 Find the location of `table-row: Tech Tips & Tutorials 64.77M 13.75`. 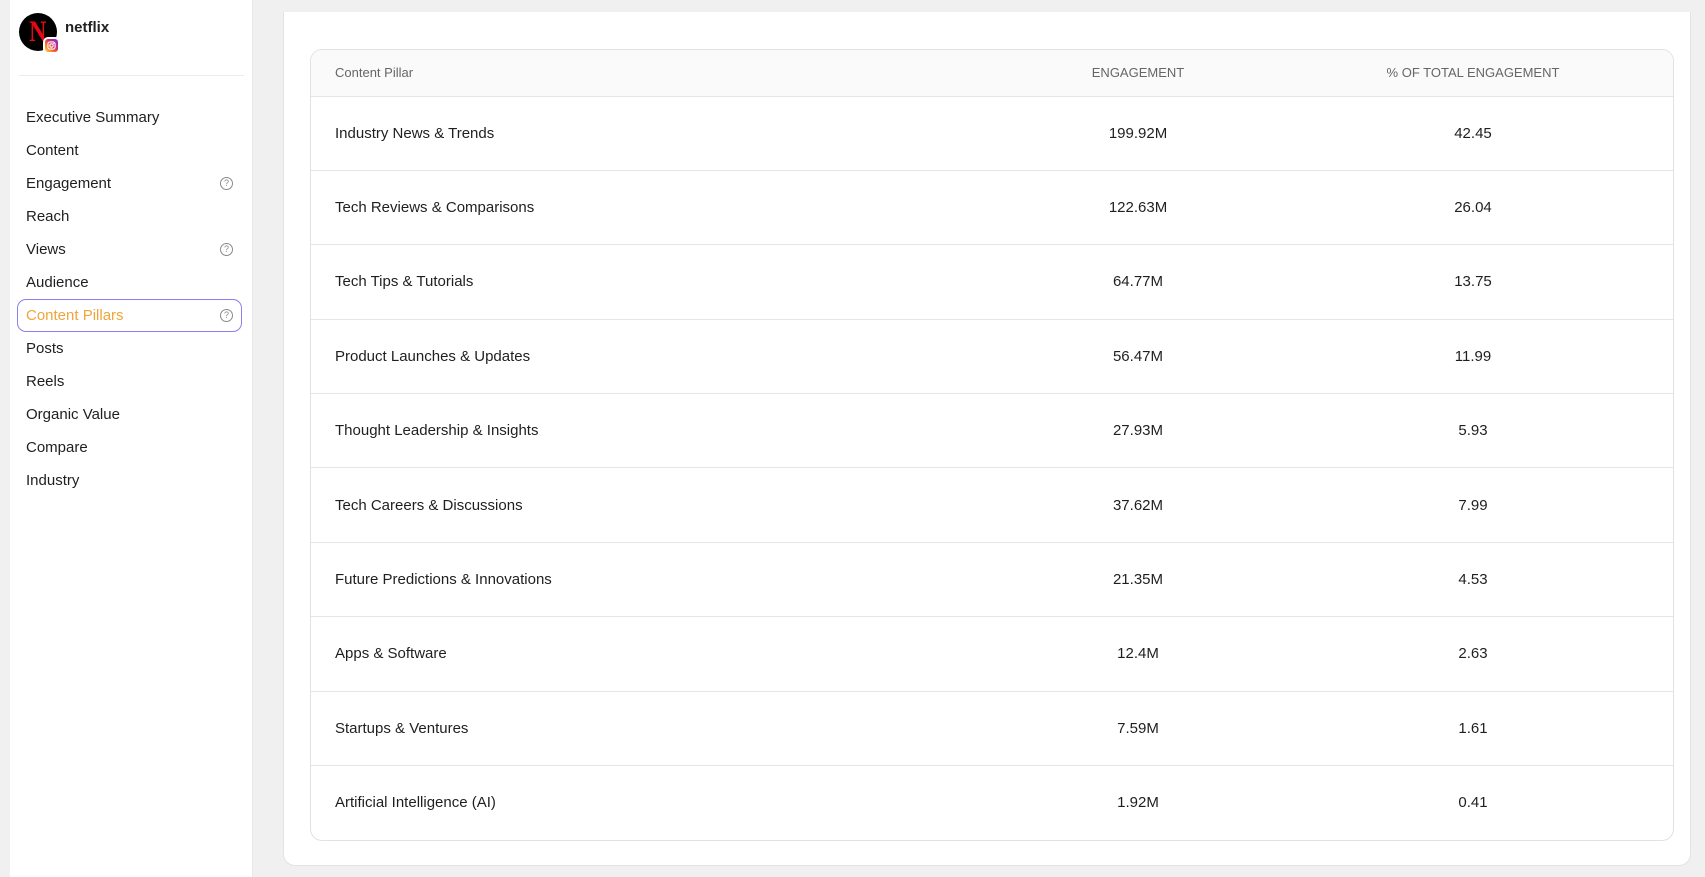

table-row: Tech Tips & Tutorials 64.77M 13.75 is located at coordinates (992, 282).